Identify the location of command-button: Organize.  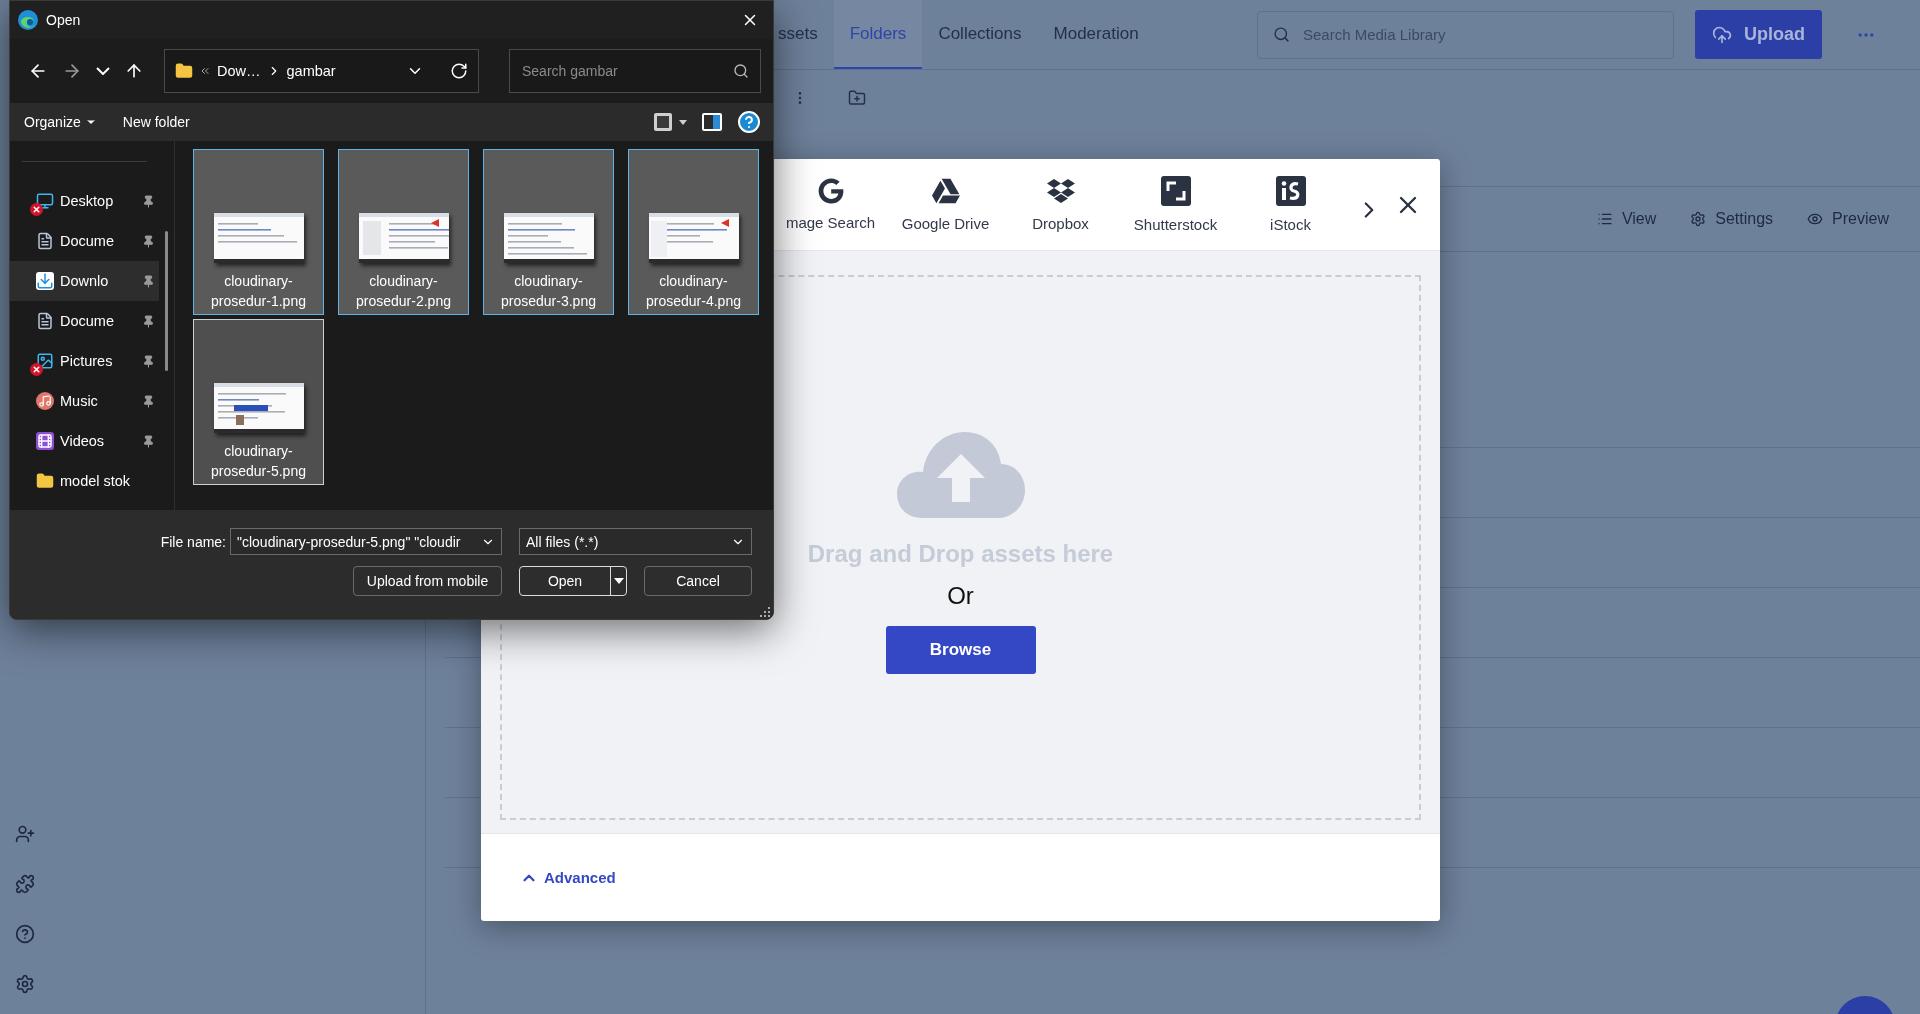
(60, 122).